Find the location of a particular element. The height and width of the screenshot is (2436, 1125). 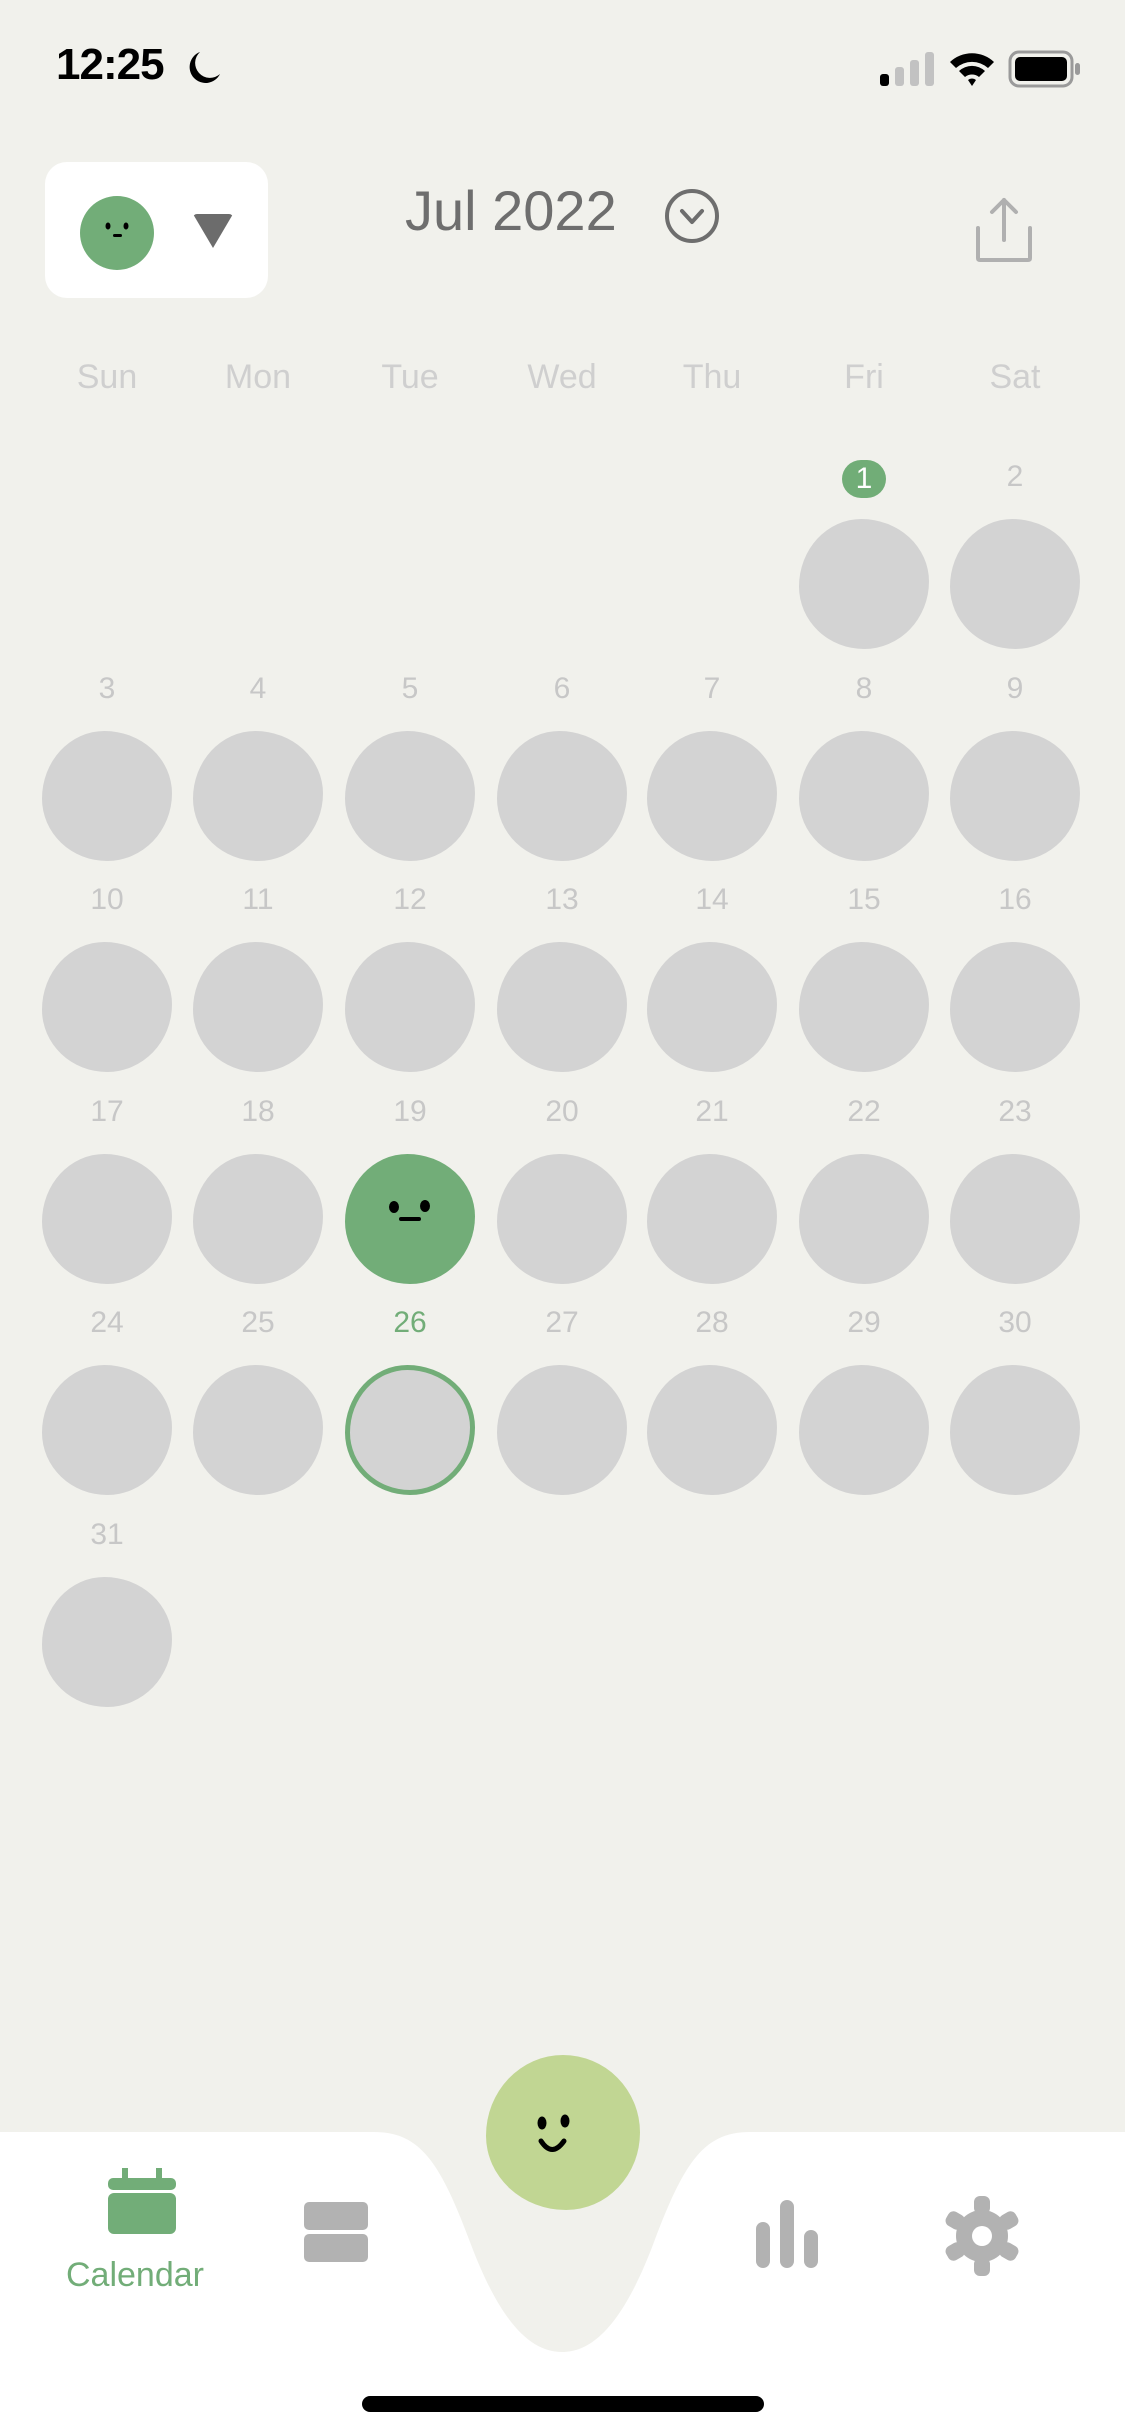

day-number: 18 is located at coordinates (258, 1111).